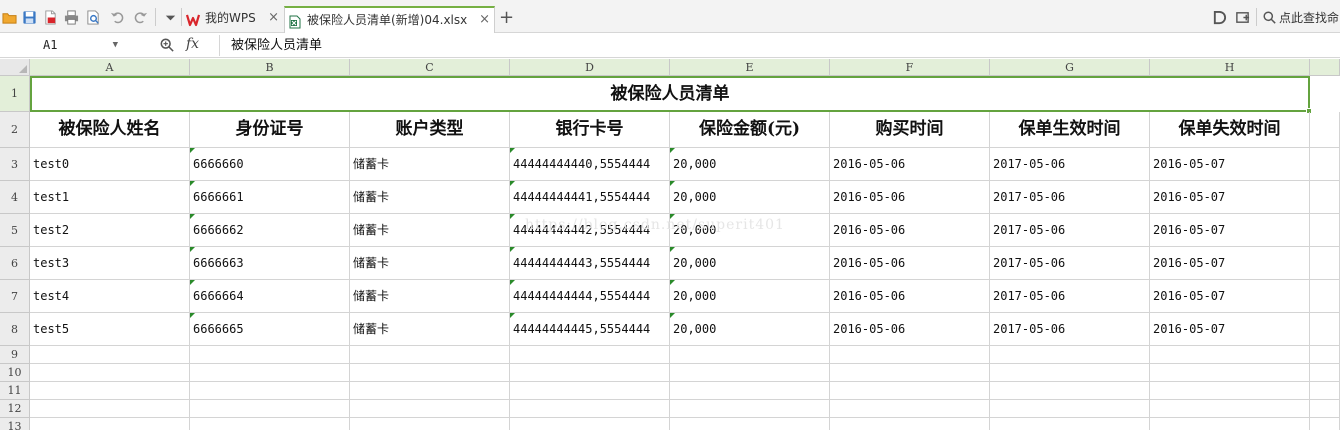 Image resolution: width=1340 pixels, height=430 pixels. What do you see at coordinates (430, 130) in the screenshot?
I see `column-title-cell: 账户类型` at bounding box center [430, 130].